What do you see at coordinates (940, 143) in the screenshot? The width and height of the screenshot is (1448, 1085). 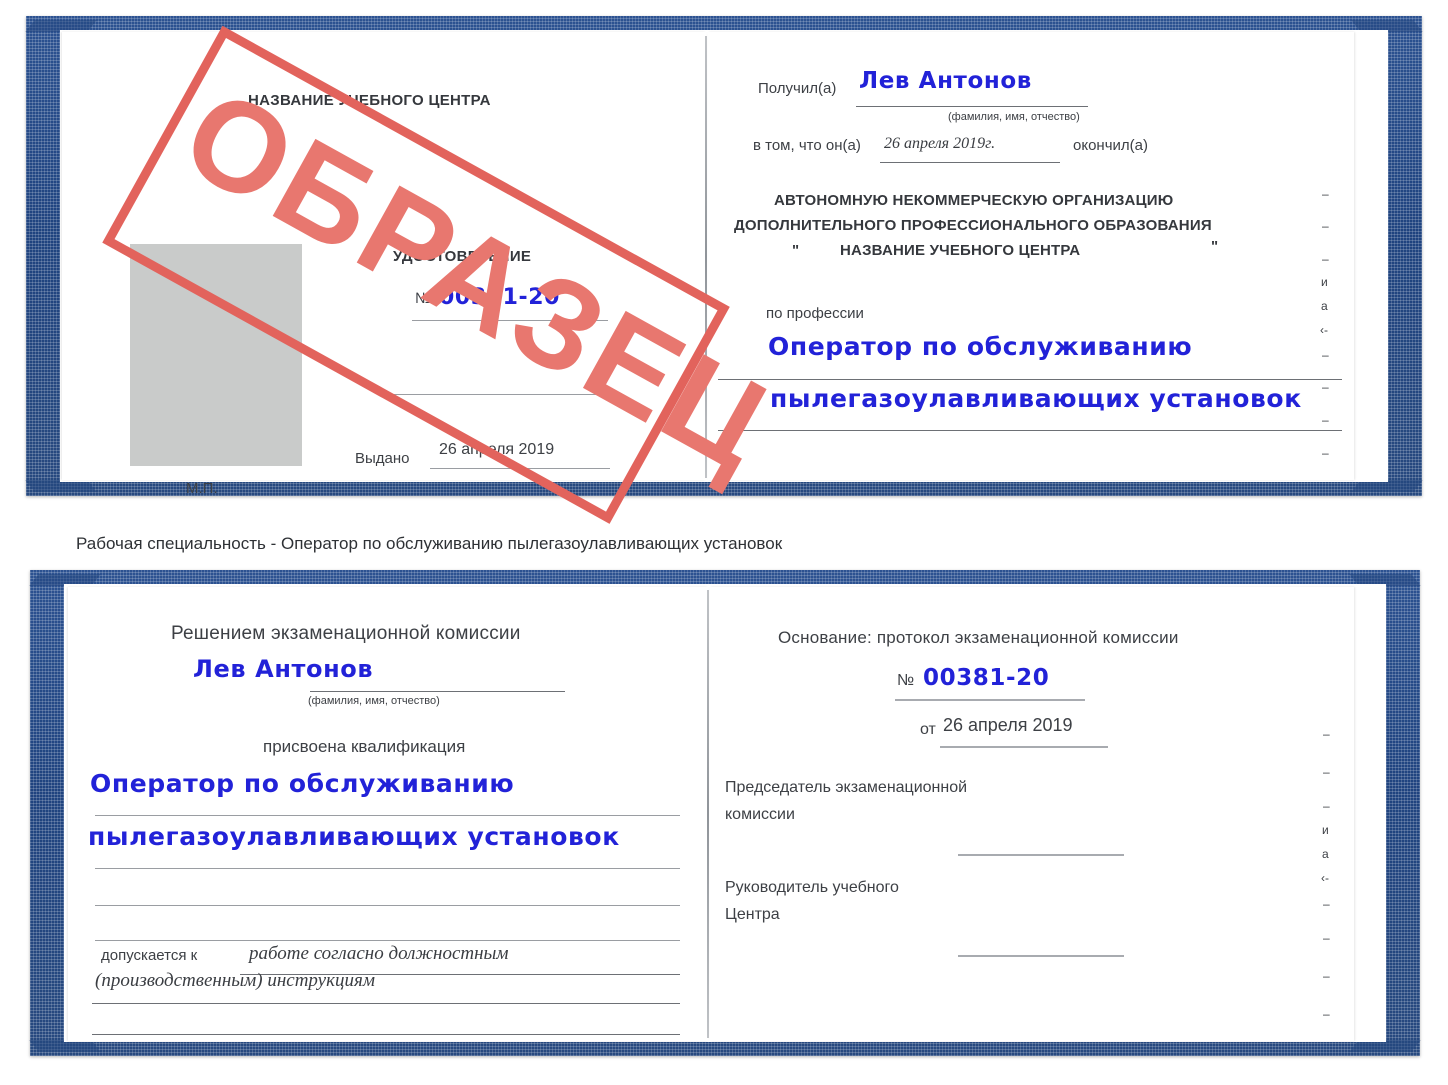 I see `in-that-value: 26 апреля 2019г.` at bounding box center [940, 143].